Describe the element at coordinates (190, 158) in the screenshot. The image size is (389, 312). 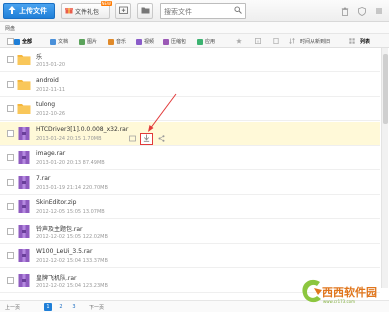
I see `file-row: image.rar 2013-01-20 20:13 87.49MB` at that location.